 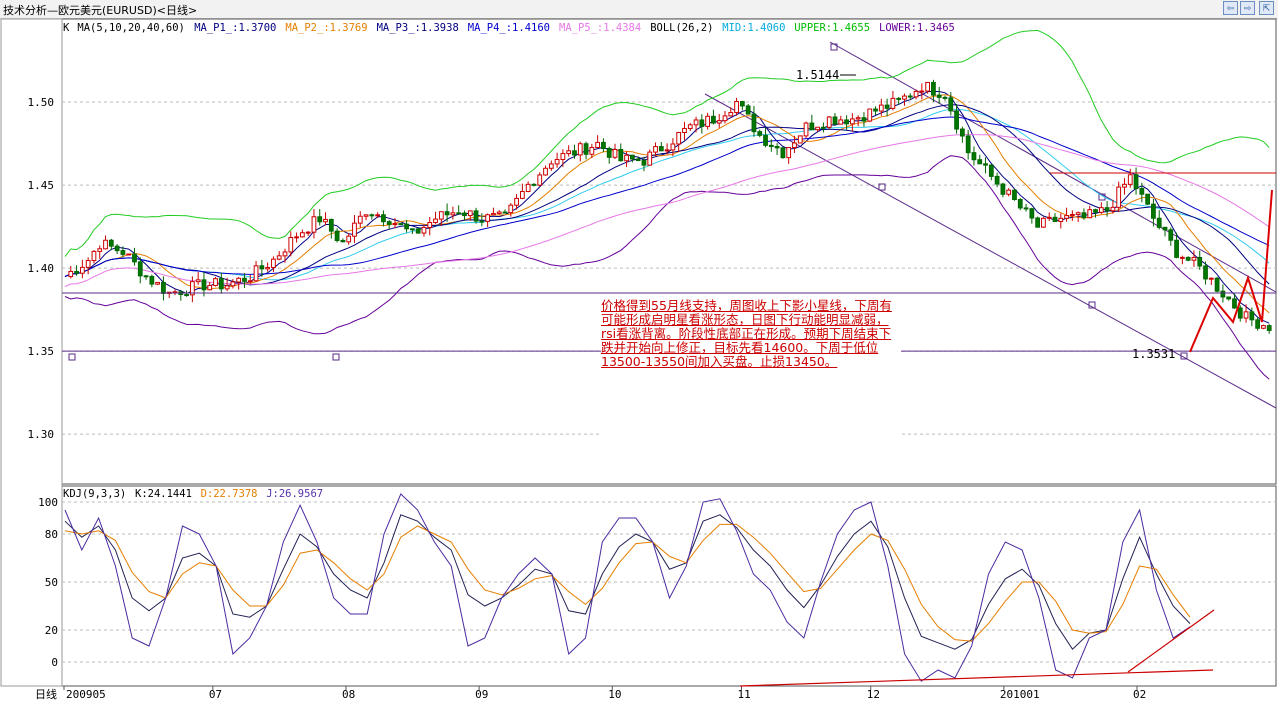 What do you see at coordinates (51, 582) in the screenshot?
I see `kdj-tick-label: 50` at bounding box center [51, 582].